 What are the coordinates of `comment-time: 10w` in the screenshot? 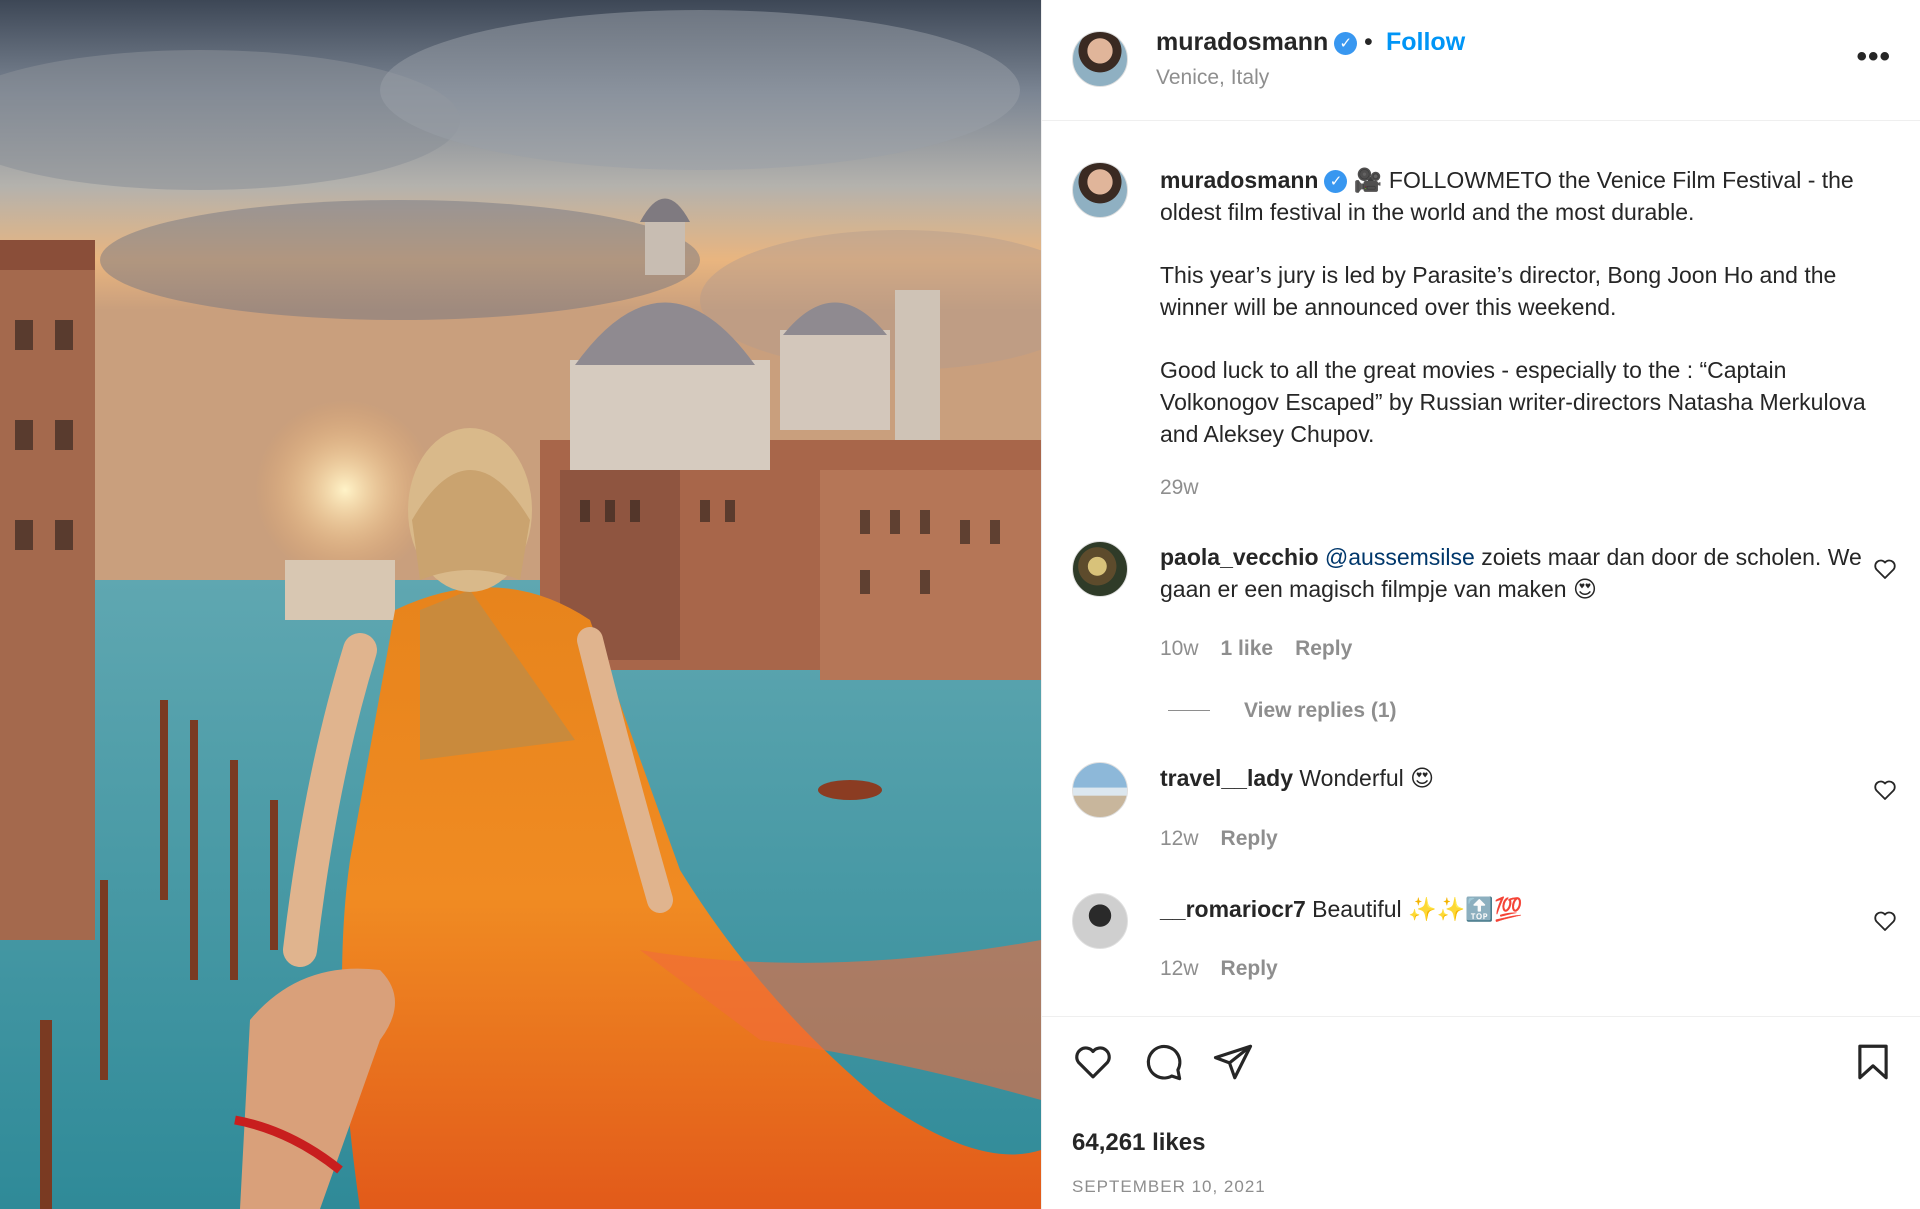 It's located at (1179, 648).